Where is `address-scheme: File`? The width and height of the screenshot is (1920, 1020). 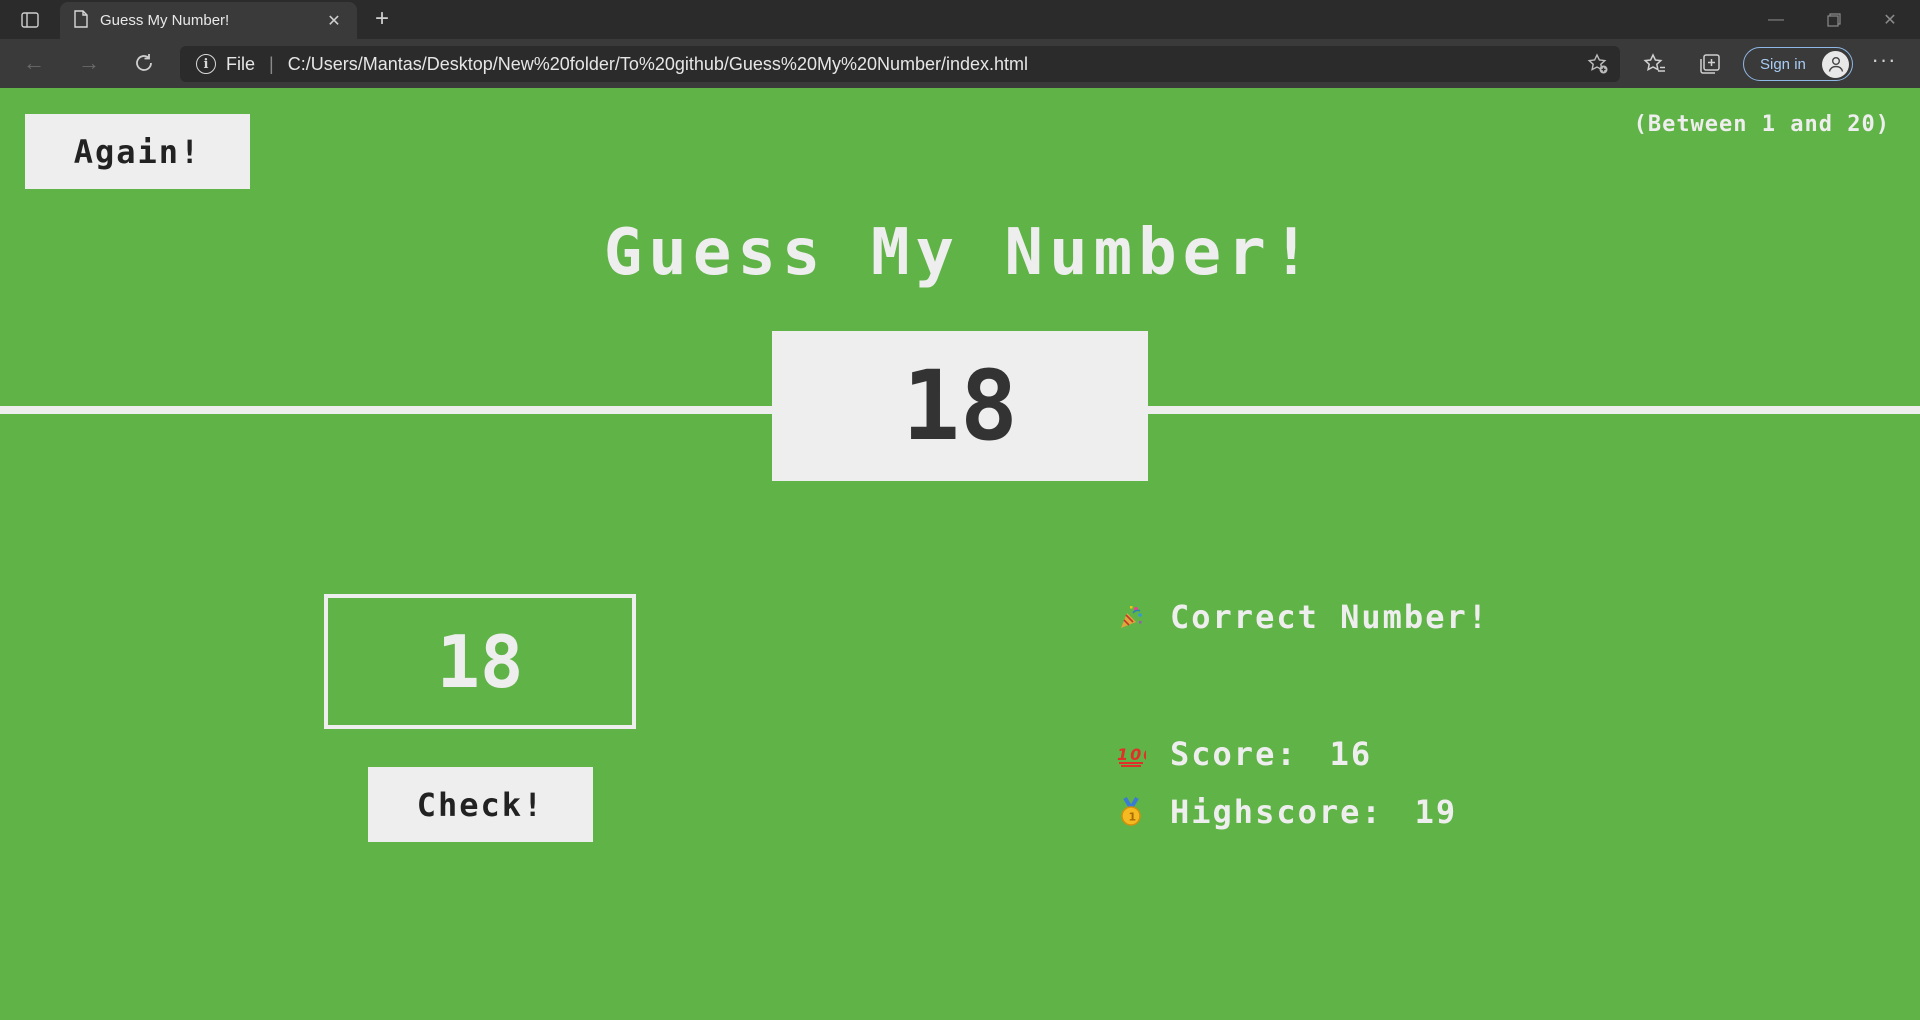 address-scheme: File is located at coordinates (241, 63).